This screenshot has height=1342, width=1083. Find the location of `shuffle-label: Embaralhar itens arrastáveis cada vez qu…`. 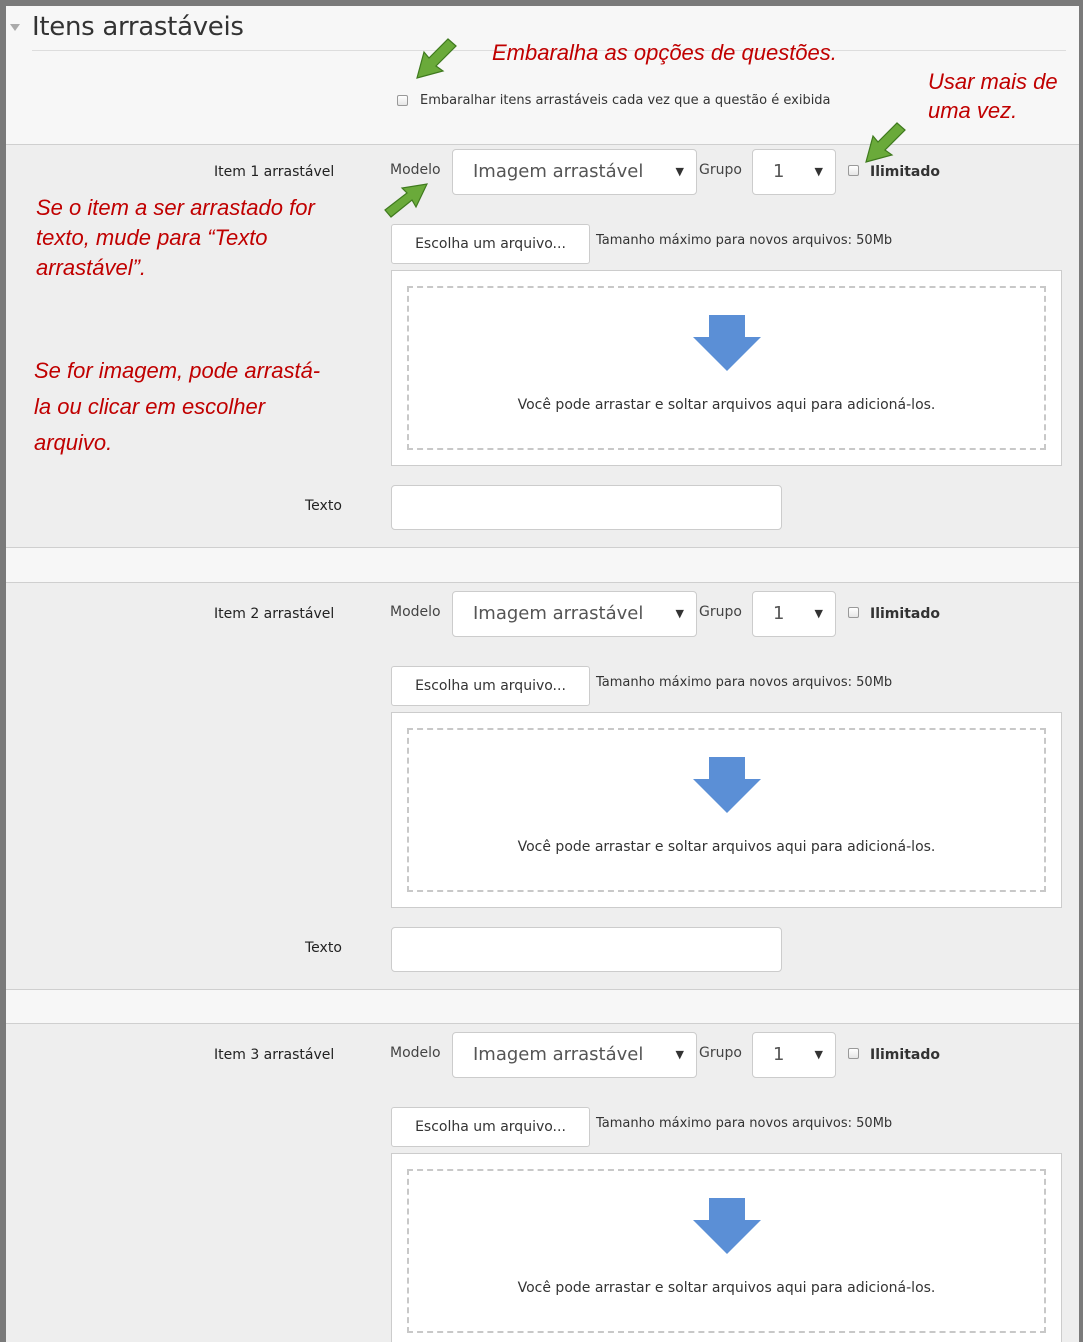

shuffle-label: Embaralhar itens arrastáveis cada vez qu… is located at coordinates (625, 100).